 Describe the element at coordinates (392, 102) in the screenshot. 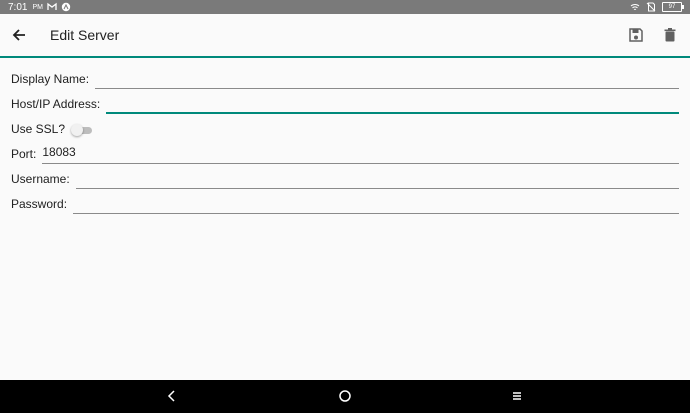

I see `host-input` at that location.